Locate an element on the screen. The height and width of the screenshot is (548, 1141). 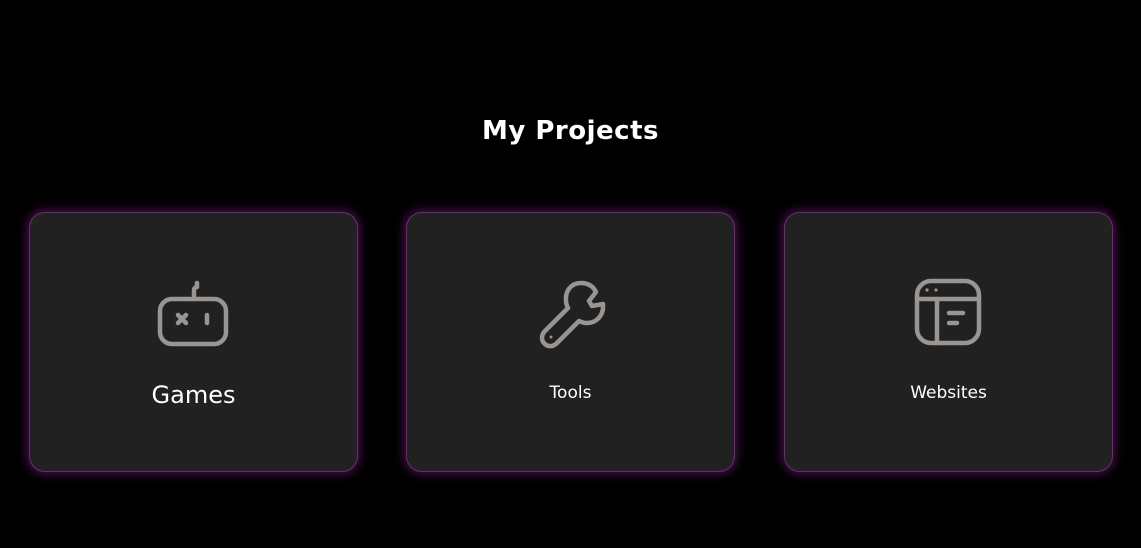
page-title: My Projects is located at coordinates (570, 131).